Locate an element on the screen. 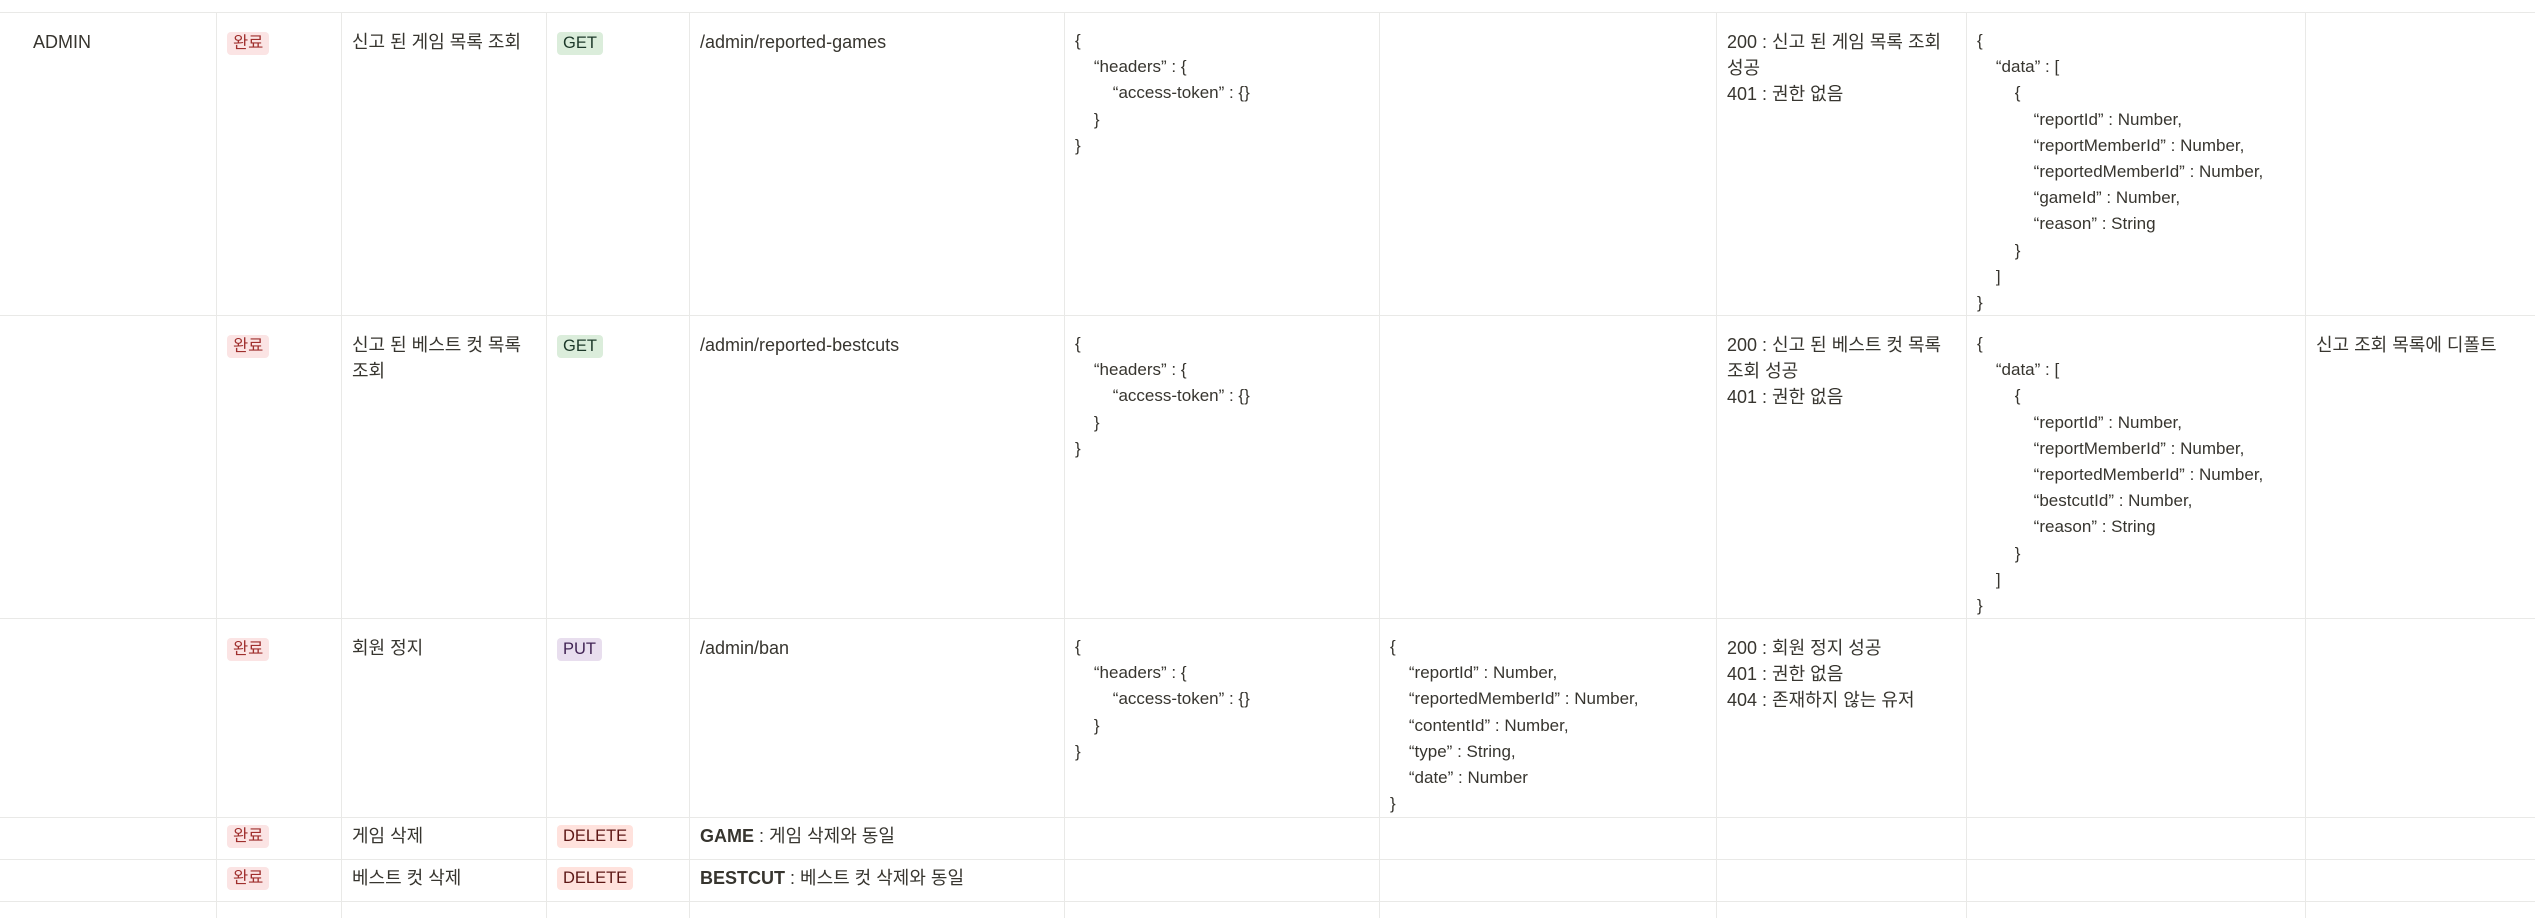 The image size is (2535, 918). feature-cell: 베스트 컷 삭제 is located at coordinates (444, 880).